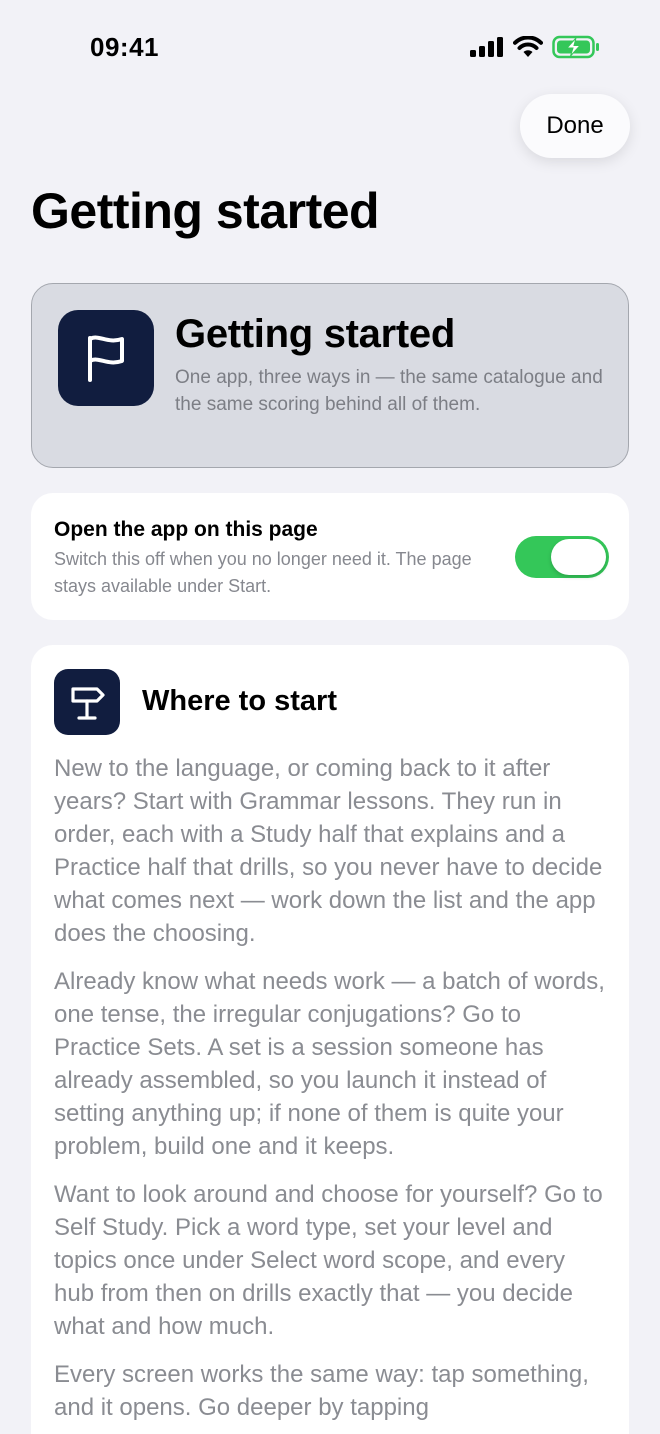 This screenshot has width=660, height=1434. I want to click on open-on-page-switch, so click(562, 557).